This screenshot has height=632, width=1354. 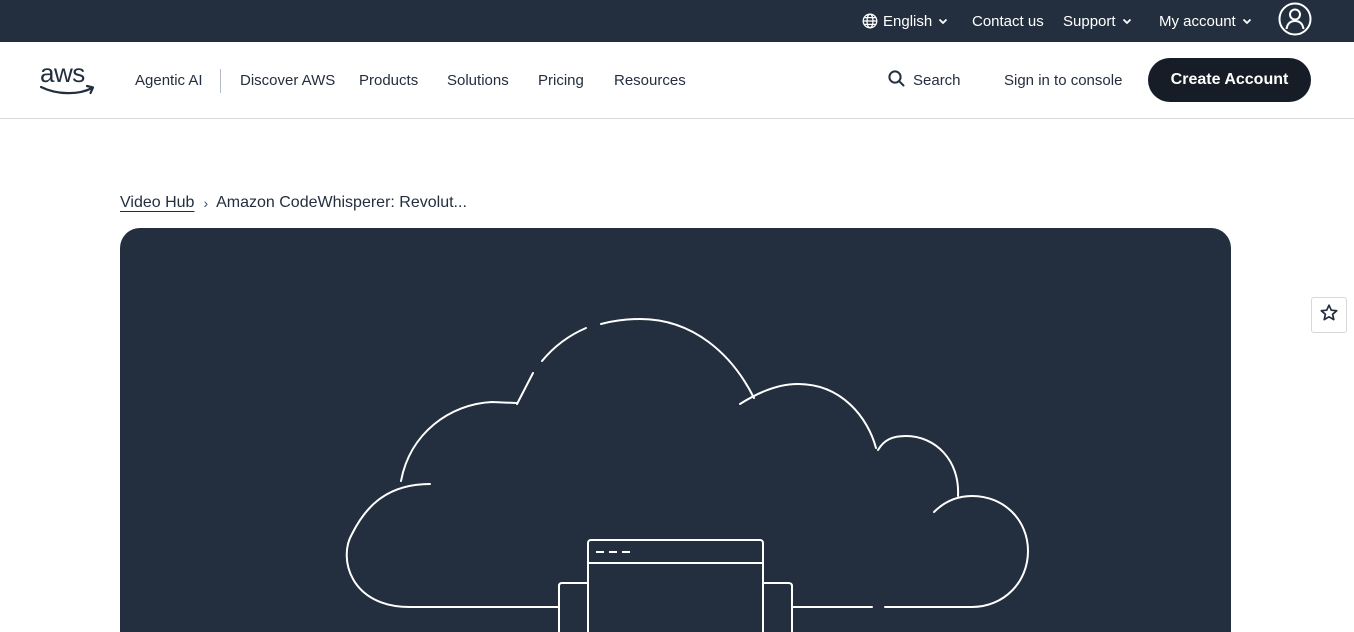 What do you see at coordinates (157, 203) in the screenshot?
I see `breadcrumb-video-hub: Video Hub` at bounding box center [157, 203].